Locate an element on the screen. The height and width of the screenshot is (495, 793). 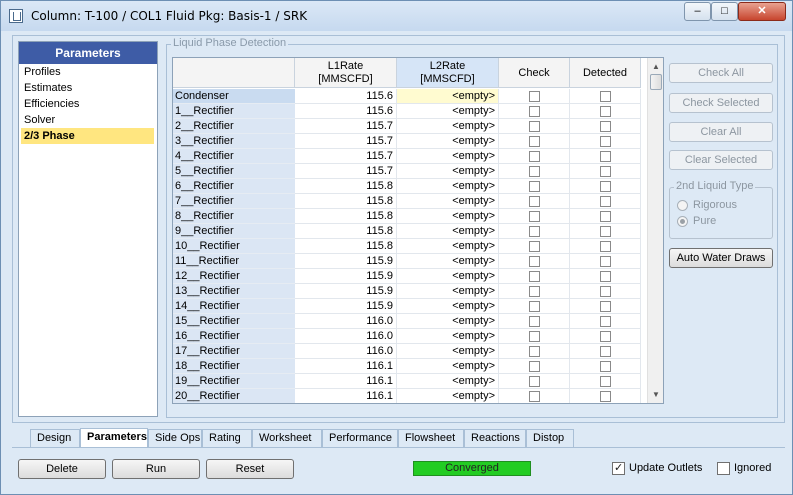
check-selected-button: Check Selected is located at coordinates (721, 103).